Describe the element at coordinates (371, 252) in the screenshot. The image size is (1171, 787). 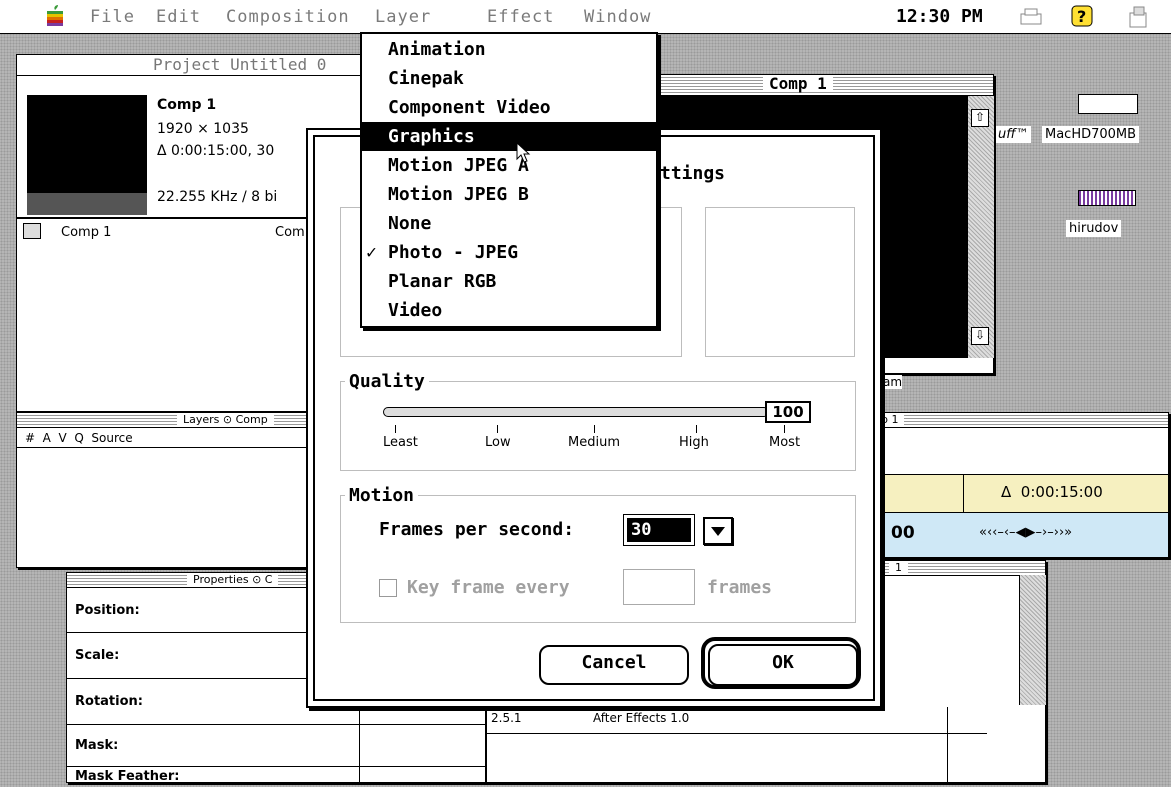
I see `checkmark-icon: ✓` at that location.